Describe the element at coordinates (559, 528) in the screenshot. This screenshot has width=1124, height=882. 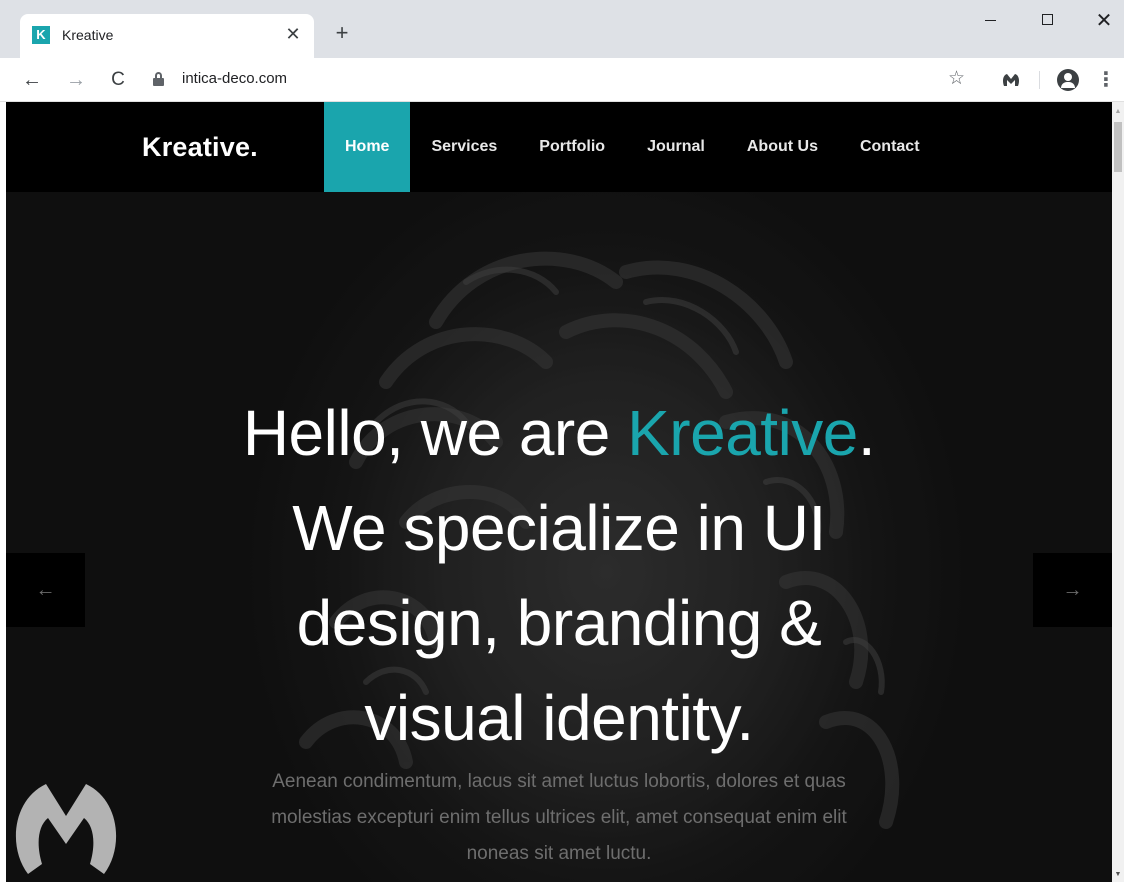
I see `hero-line2: We specialize in UI` at that location.